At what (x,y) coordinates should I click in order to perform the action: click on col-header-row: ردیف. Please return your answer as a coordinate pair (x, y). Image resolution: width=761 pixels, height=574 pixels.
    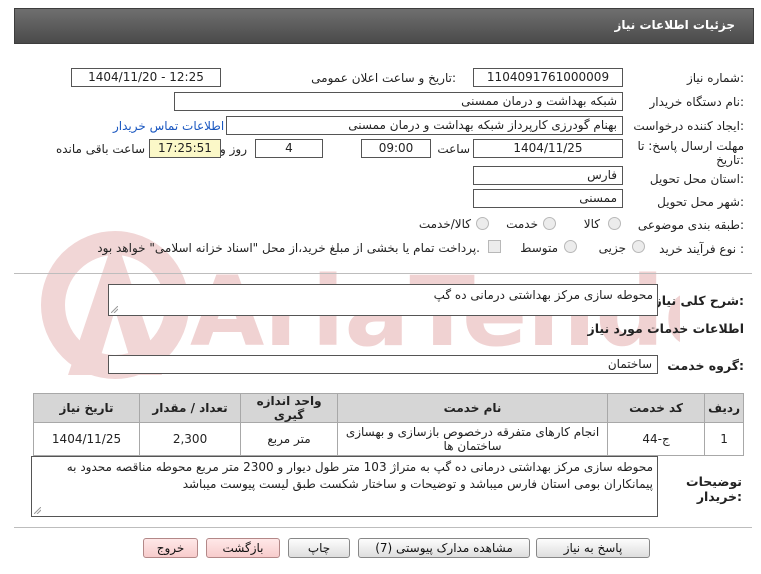
    Looking at the image, I should click on (724, 408).